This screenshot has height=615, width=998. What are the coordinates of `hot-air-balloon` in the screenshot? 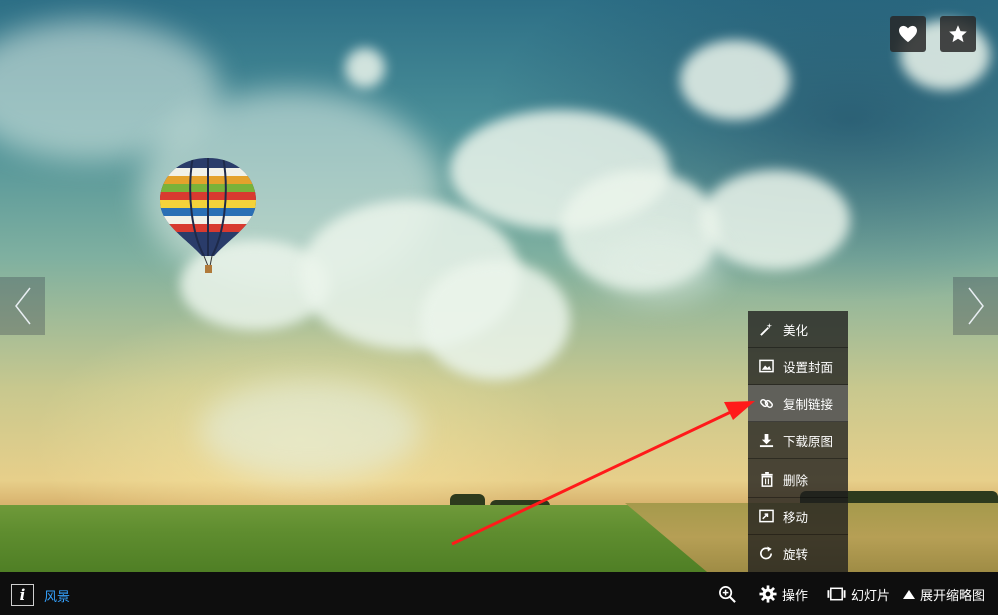 It's located at (208, 215).